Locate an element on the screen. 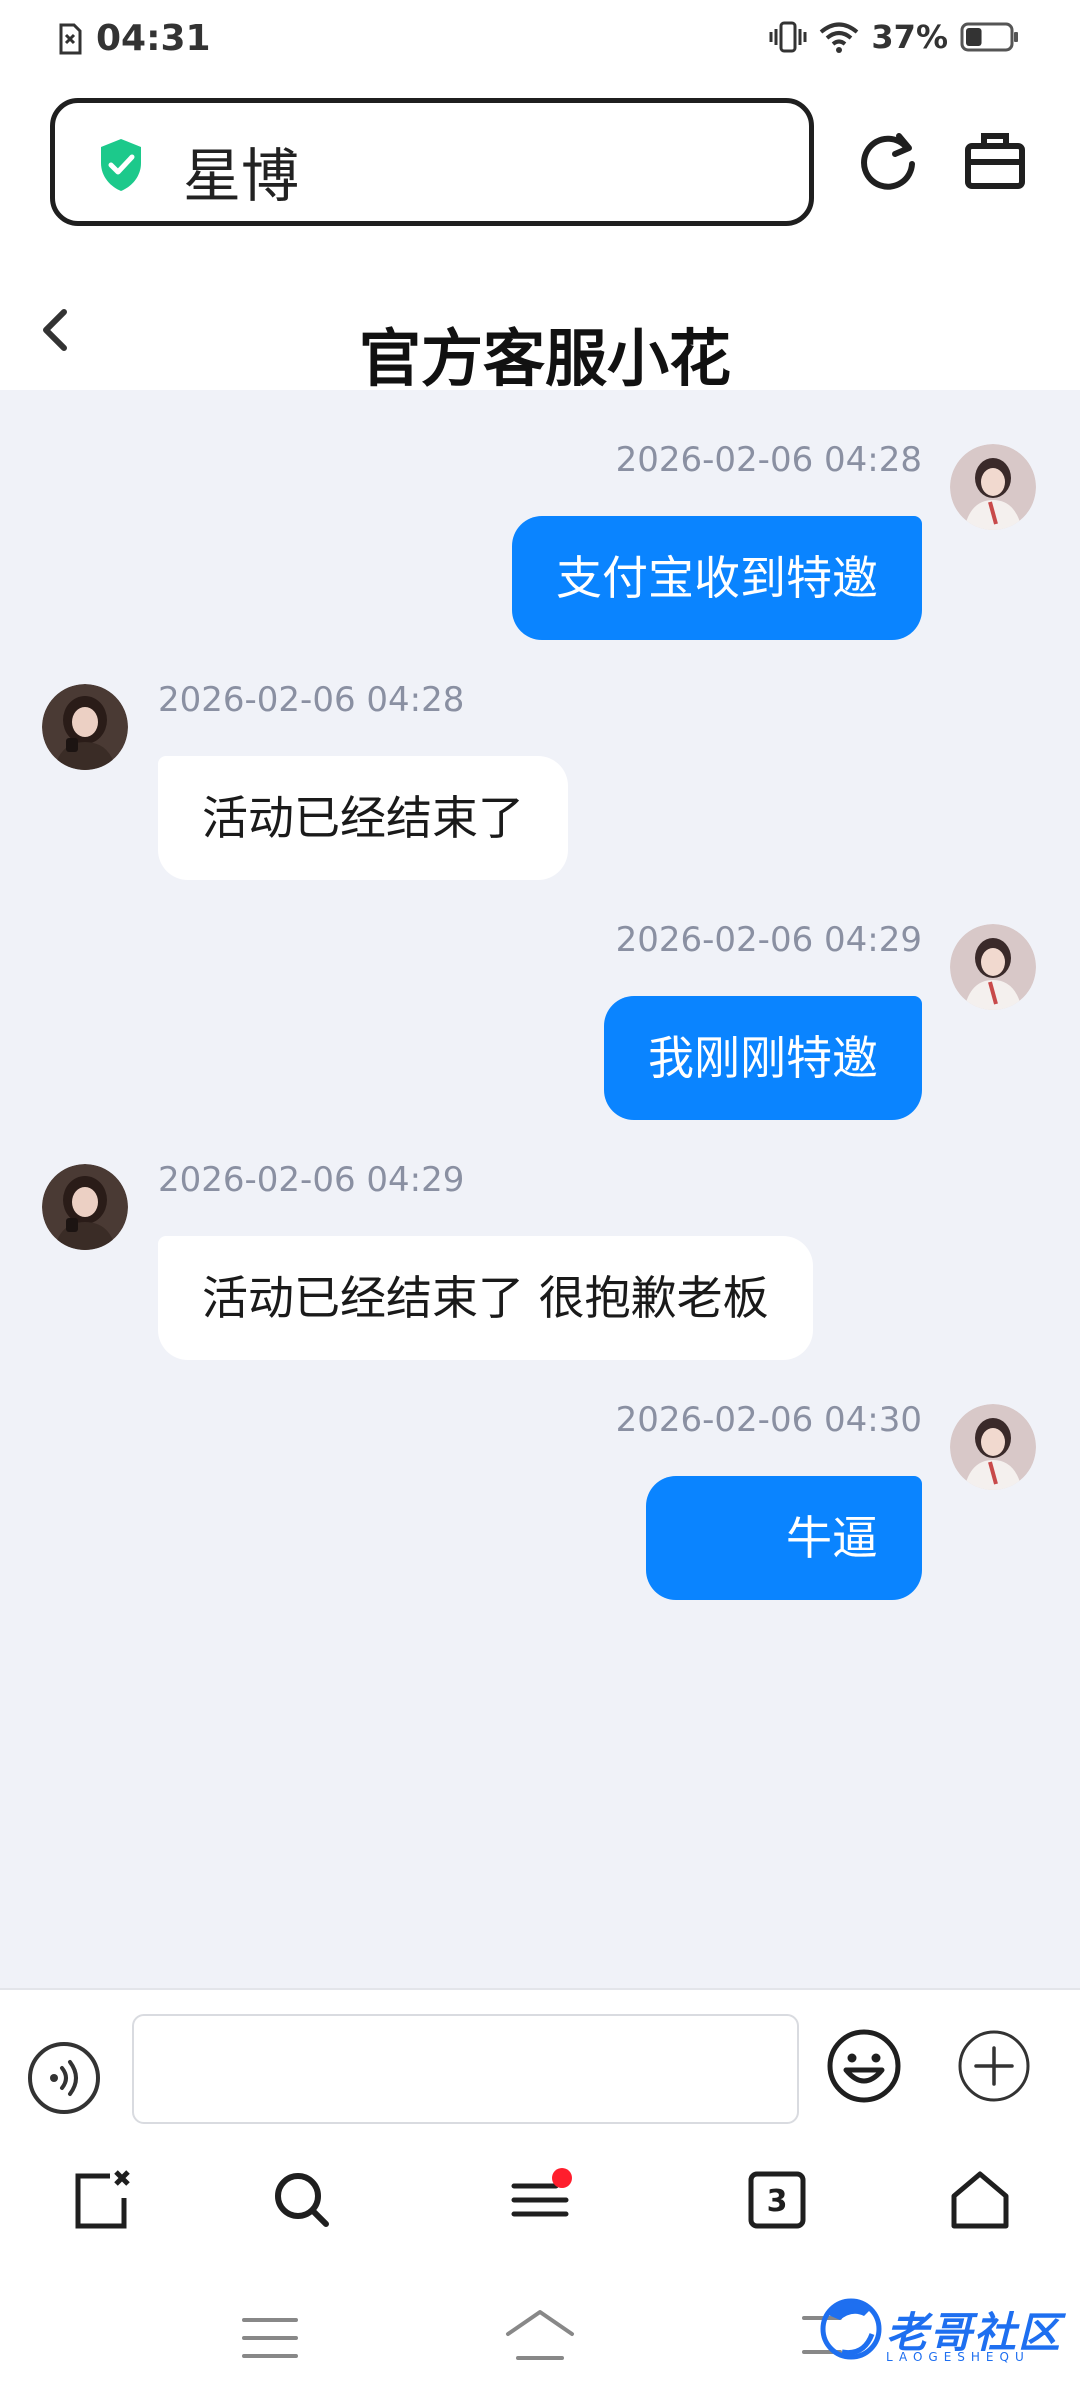  tabs-icon: 3 is located at coordinates (777, 2200).